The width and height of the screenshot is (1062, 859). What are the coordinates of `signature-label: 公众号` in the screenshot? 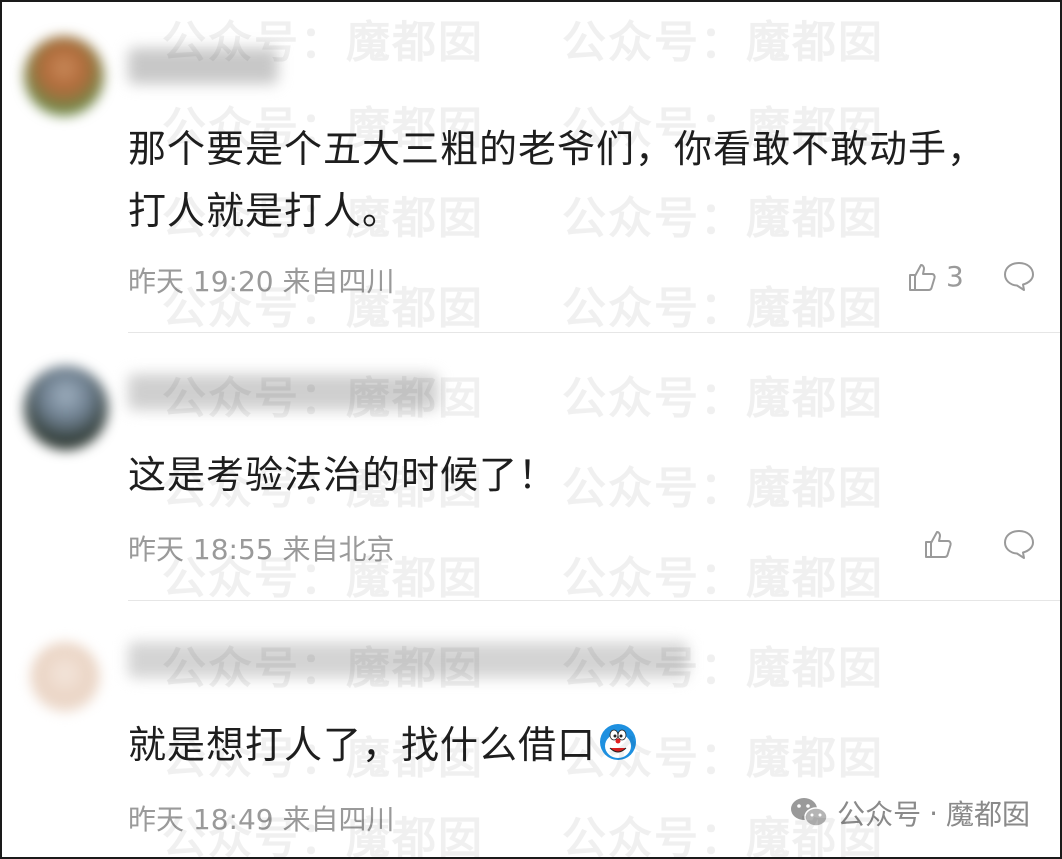 It's located at (879, 814).